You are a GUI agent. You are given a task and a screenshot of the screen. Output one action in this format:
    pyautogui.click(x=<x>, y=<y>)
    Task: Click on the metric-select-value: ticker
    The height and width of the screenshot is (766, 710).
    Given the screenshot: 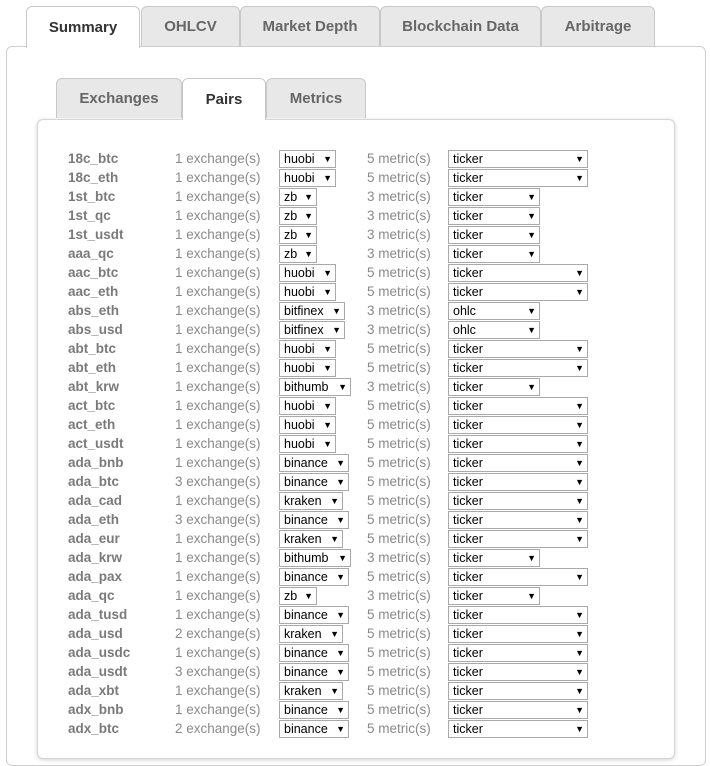 What is the action you would take?
    pyautogui.click(x=468, y=710)
    